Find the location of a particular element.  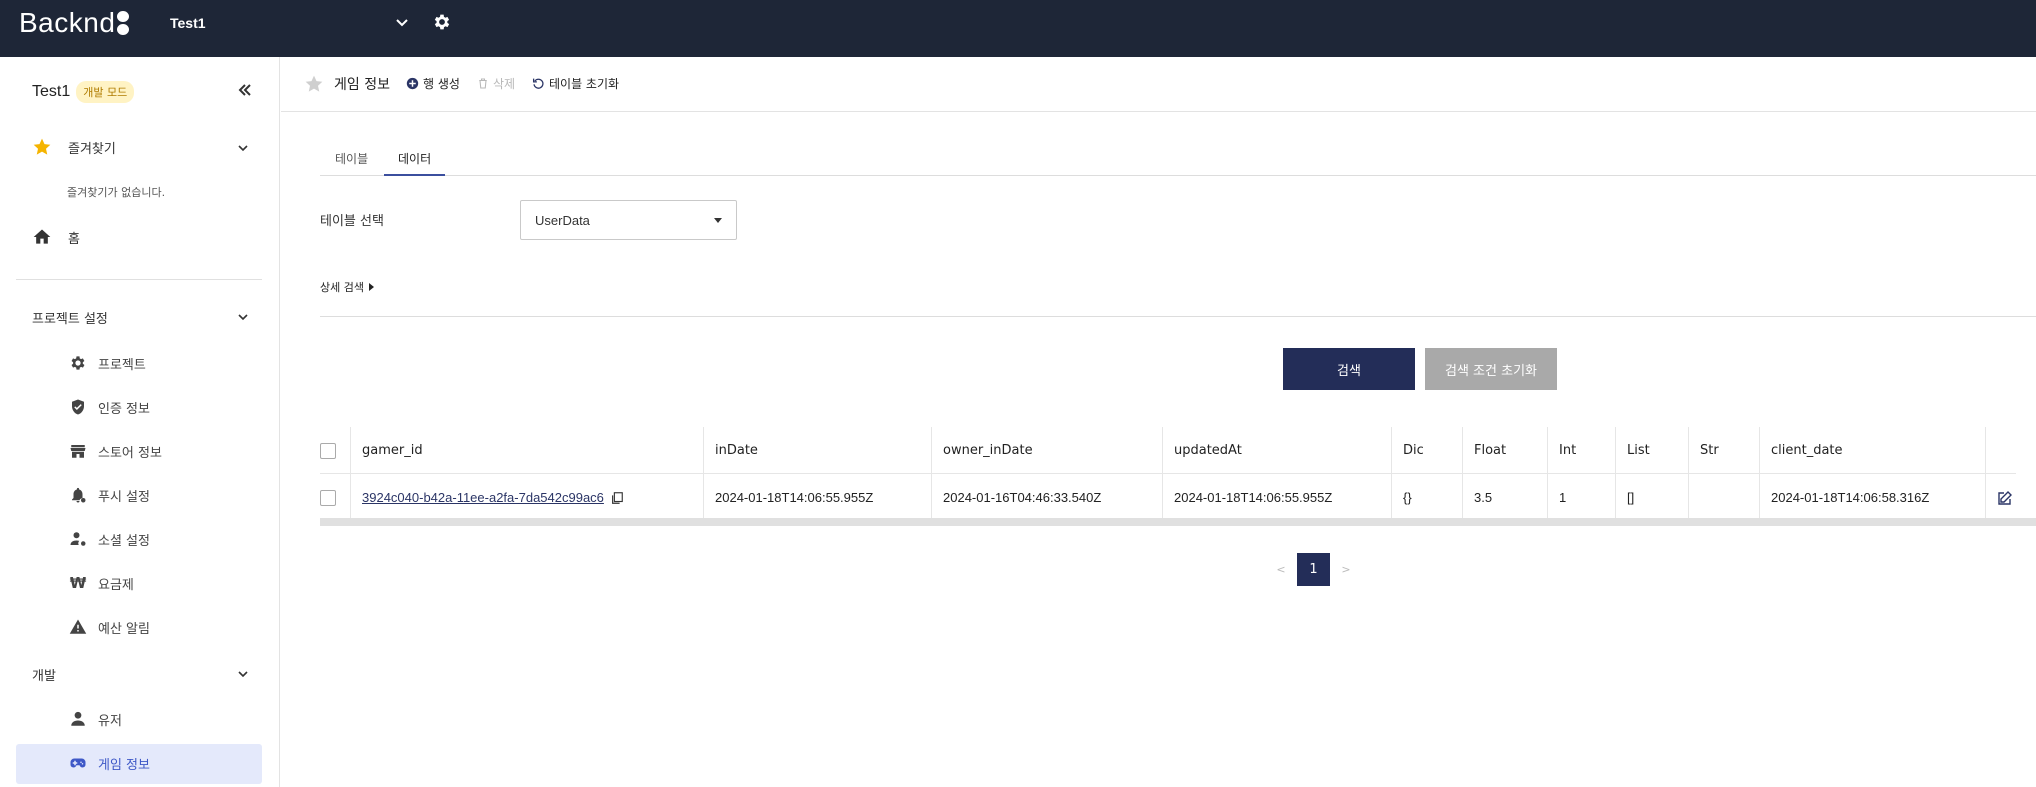

gamer-id-link: 3924c040-b42a-11ee-a2fa-7da542c99ac6 is located at coordinates (483, 497).